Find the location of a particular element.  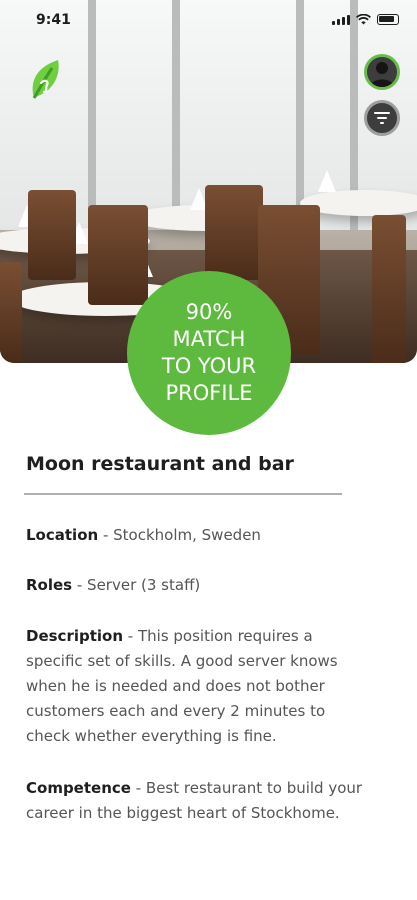

match-percent: 90% is located at coordinates (209, 312).